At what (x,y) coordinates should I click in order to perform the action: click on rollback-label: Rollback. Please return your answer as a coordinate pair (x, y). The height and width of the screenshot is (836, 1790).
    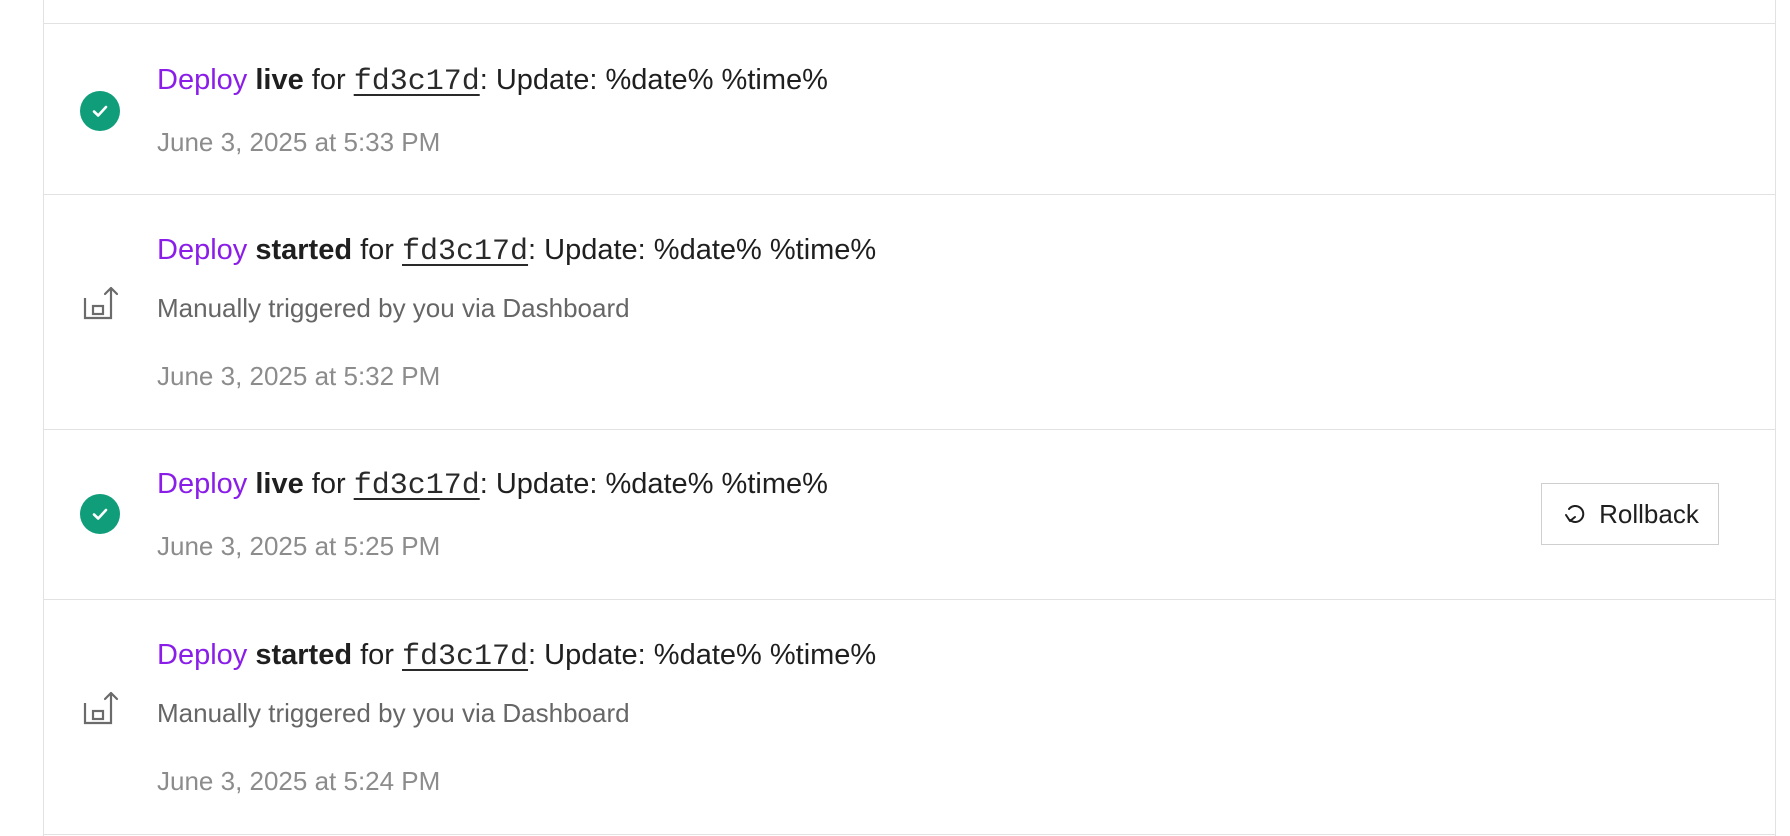
    Looking at the image, I should click on (1649, 513).